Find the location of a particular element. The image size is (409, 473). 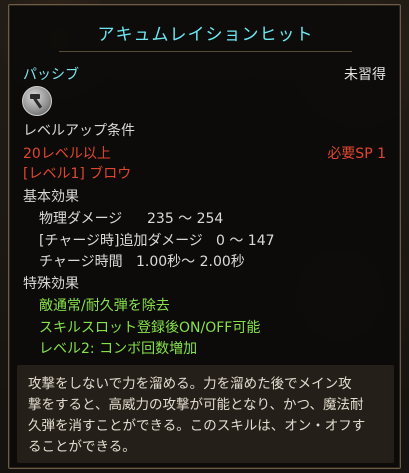

hammer-icon is located at coordinates (37, 101).